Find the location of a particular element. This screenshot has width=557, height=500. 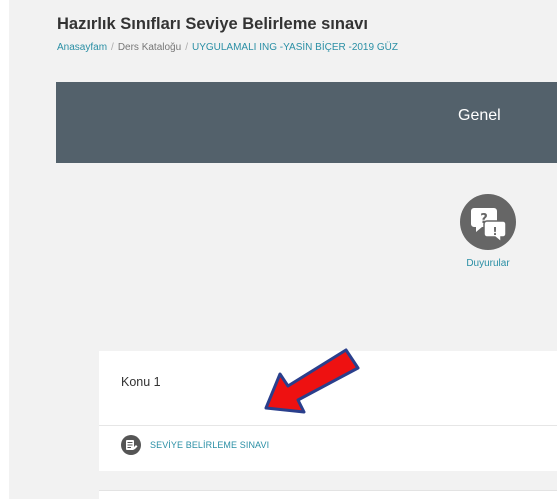

tab-genel: Genel is located at coordinates (479, 116).